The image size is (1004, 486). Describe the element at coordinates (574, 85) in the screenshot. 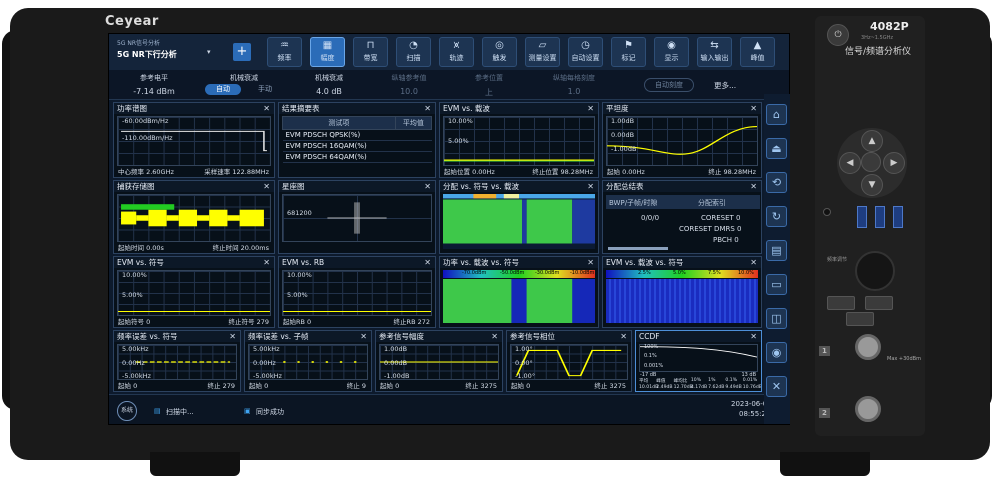

I see `vert-div-param: 纵轴每格刻度 1.0` at that location.